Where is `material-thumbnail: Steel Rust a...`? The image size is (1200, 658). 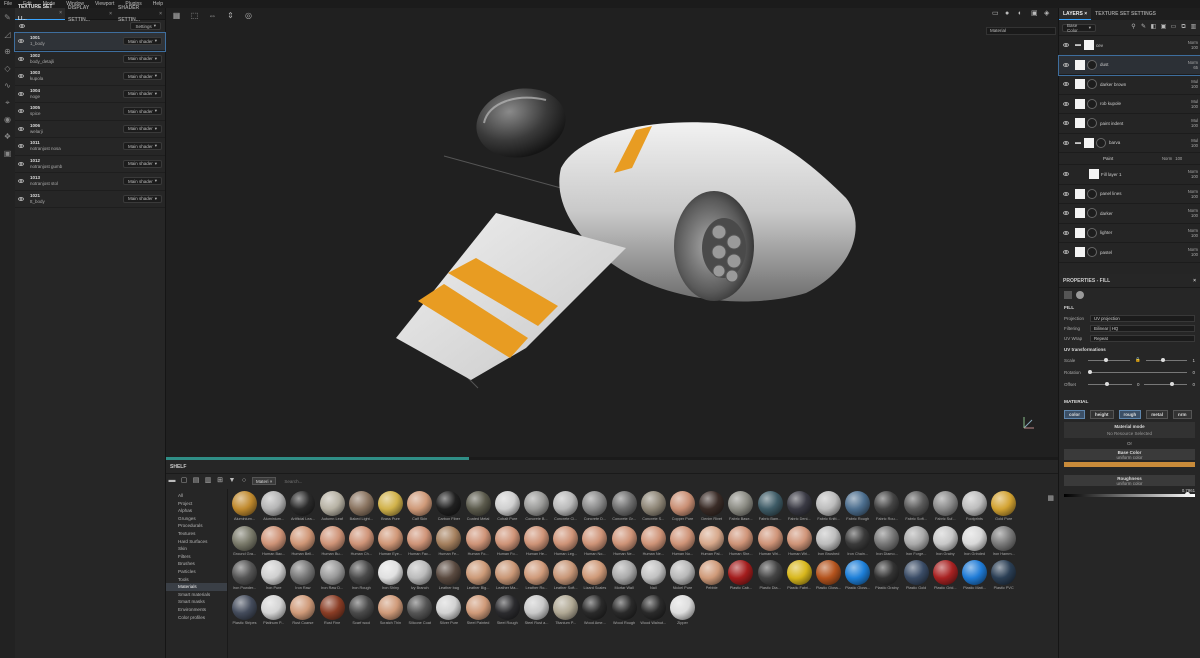
material-thumbnail: Steel Rust a... is located at coordinates (536, 611).